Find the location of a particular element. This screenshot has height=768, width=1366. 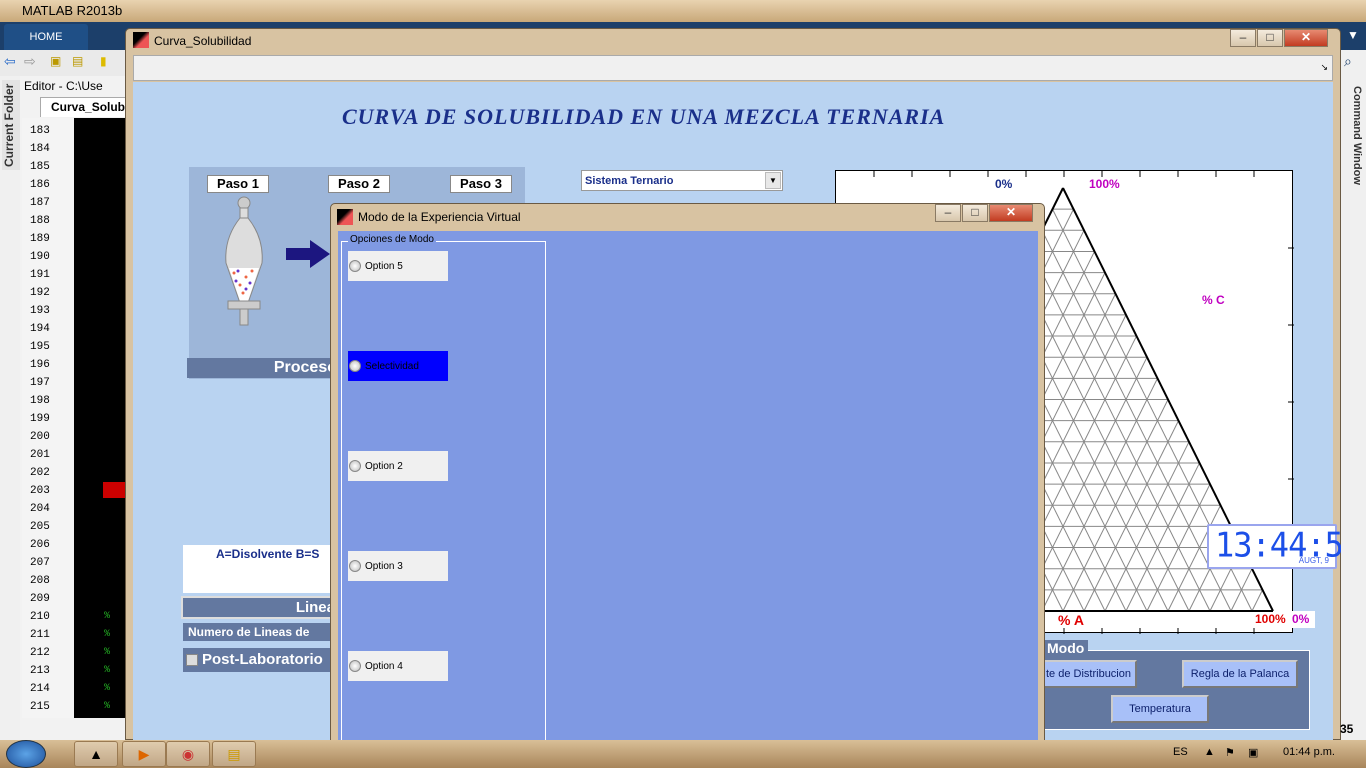

line-number: 207 is located at coordinates (40, 563).